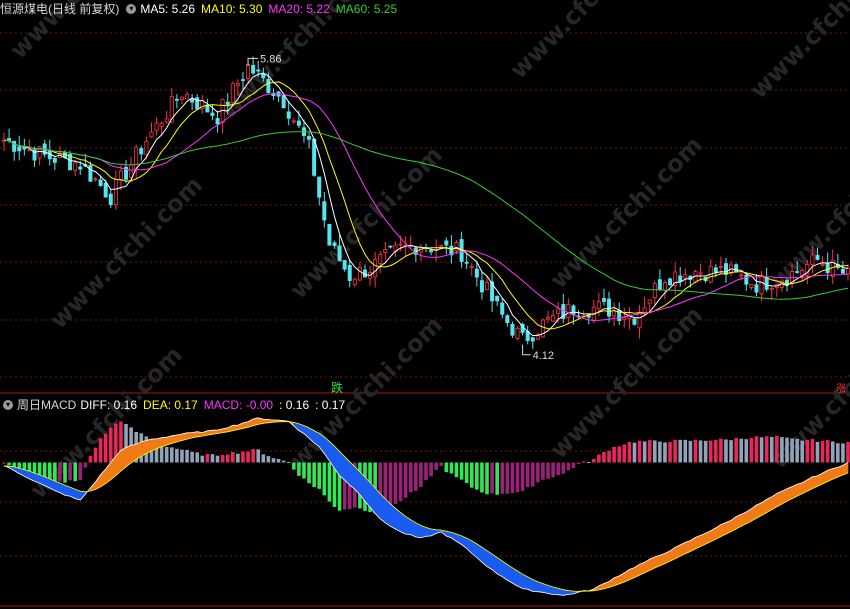 The width and height of the screenshot is (850, 609). Describe the element at coordinates (170, 405) in the screenshot. I see `dea-label: DEA: 0.17` at that location.